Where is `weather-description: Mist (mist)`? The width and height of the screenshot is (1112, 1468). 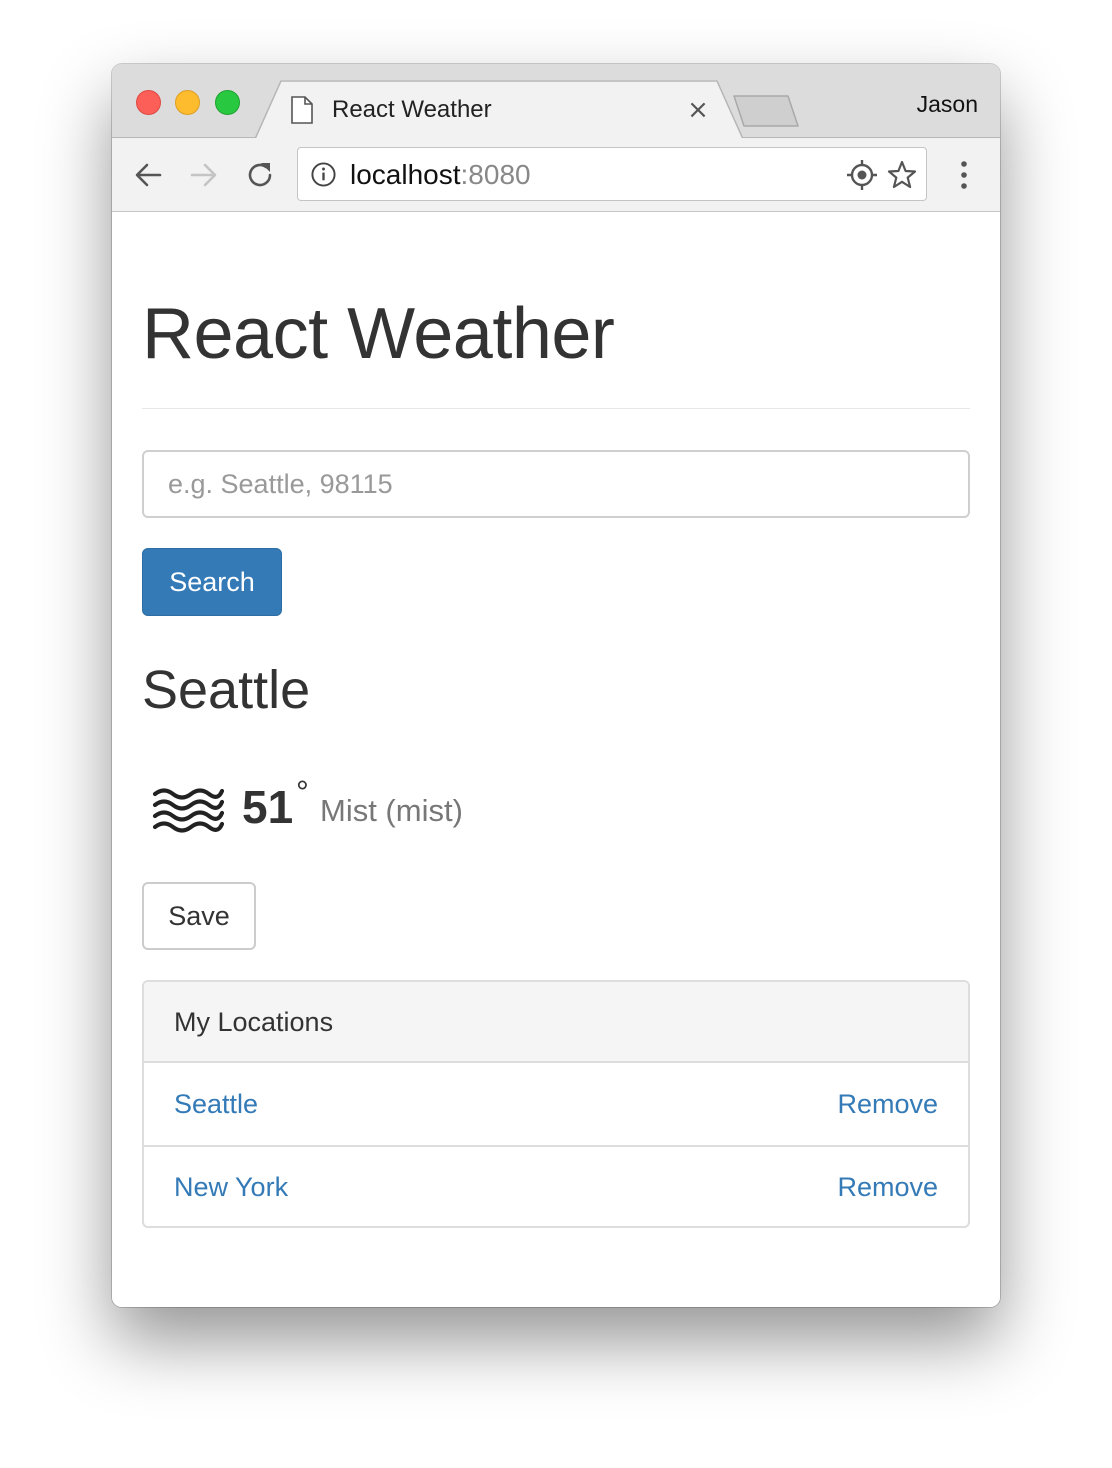 weather-description: Mist (mist) is located at coordinates (391, 810).